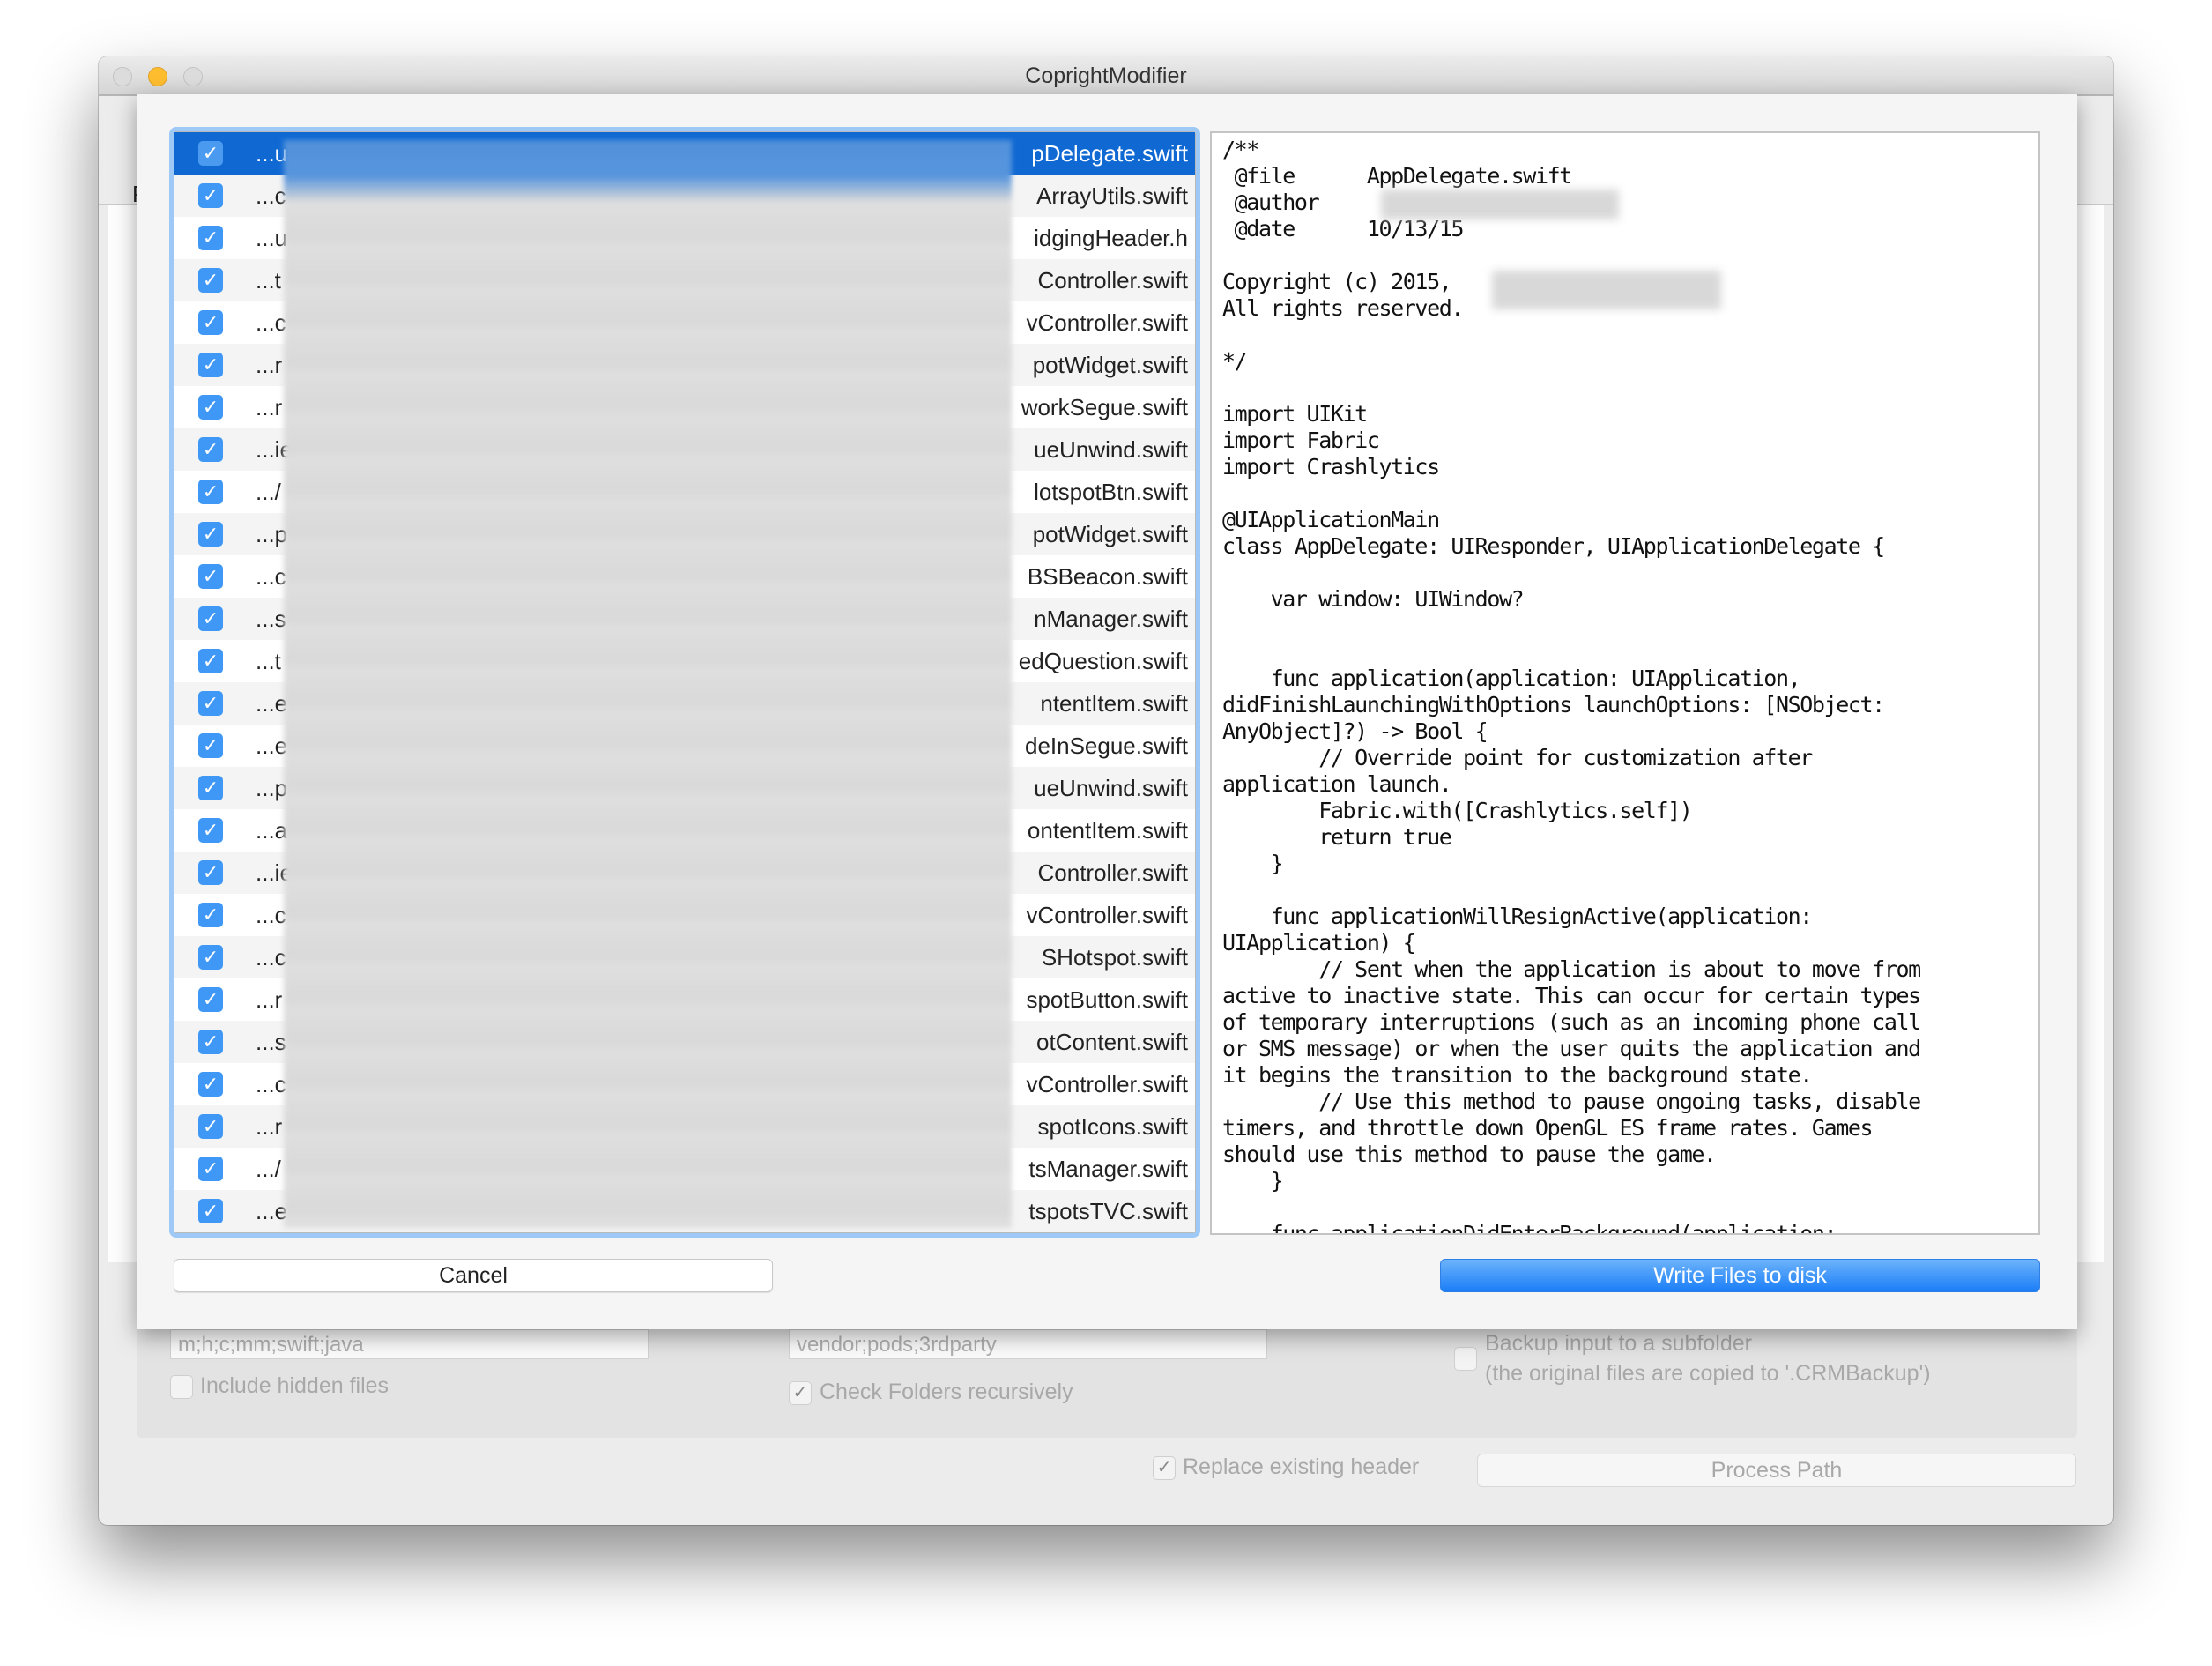 The height and width of the screenshot is (1666, 2212). I want to click on file-name-text: pDelegate.swift, so click(1109, 153).